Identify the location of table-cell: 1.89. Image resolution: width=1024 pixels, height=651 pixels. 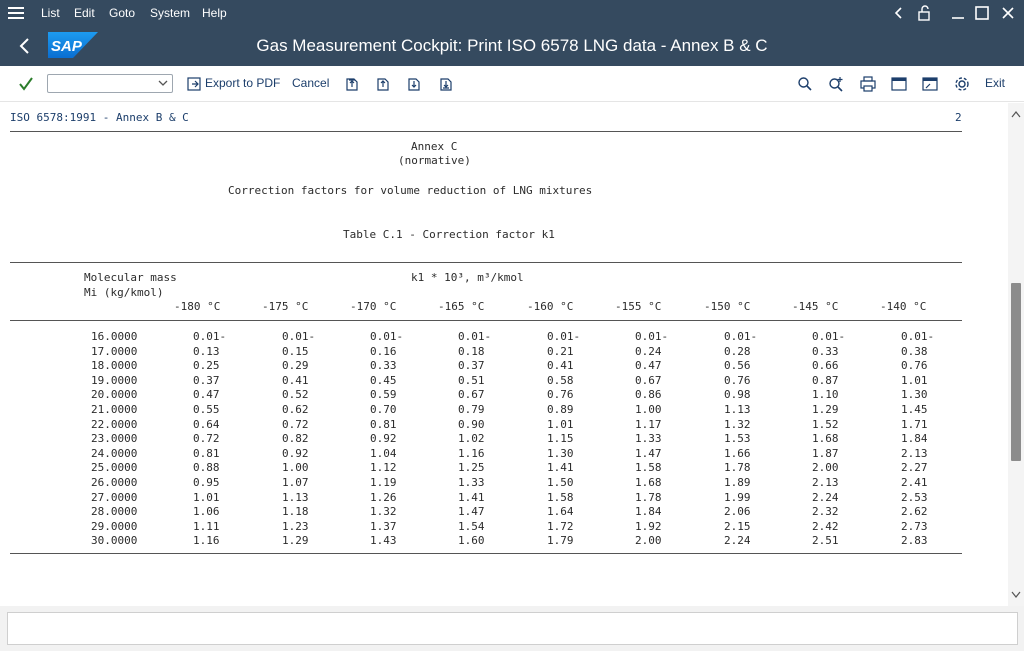
(737, 482).